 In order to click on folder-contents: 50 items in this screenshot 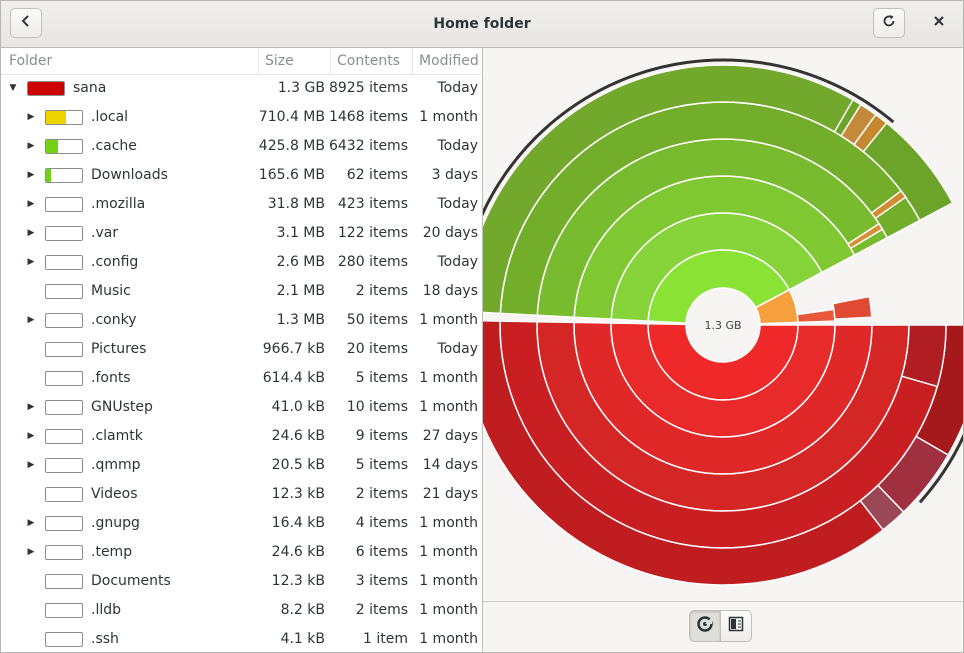, I will do `click(377, 320)`.